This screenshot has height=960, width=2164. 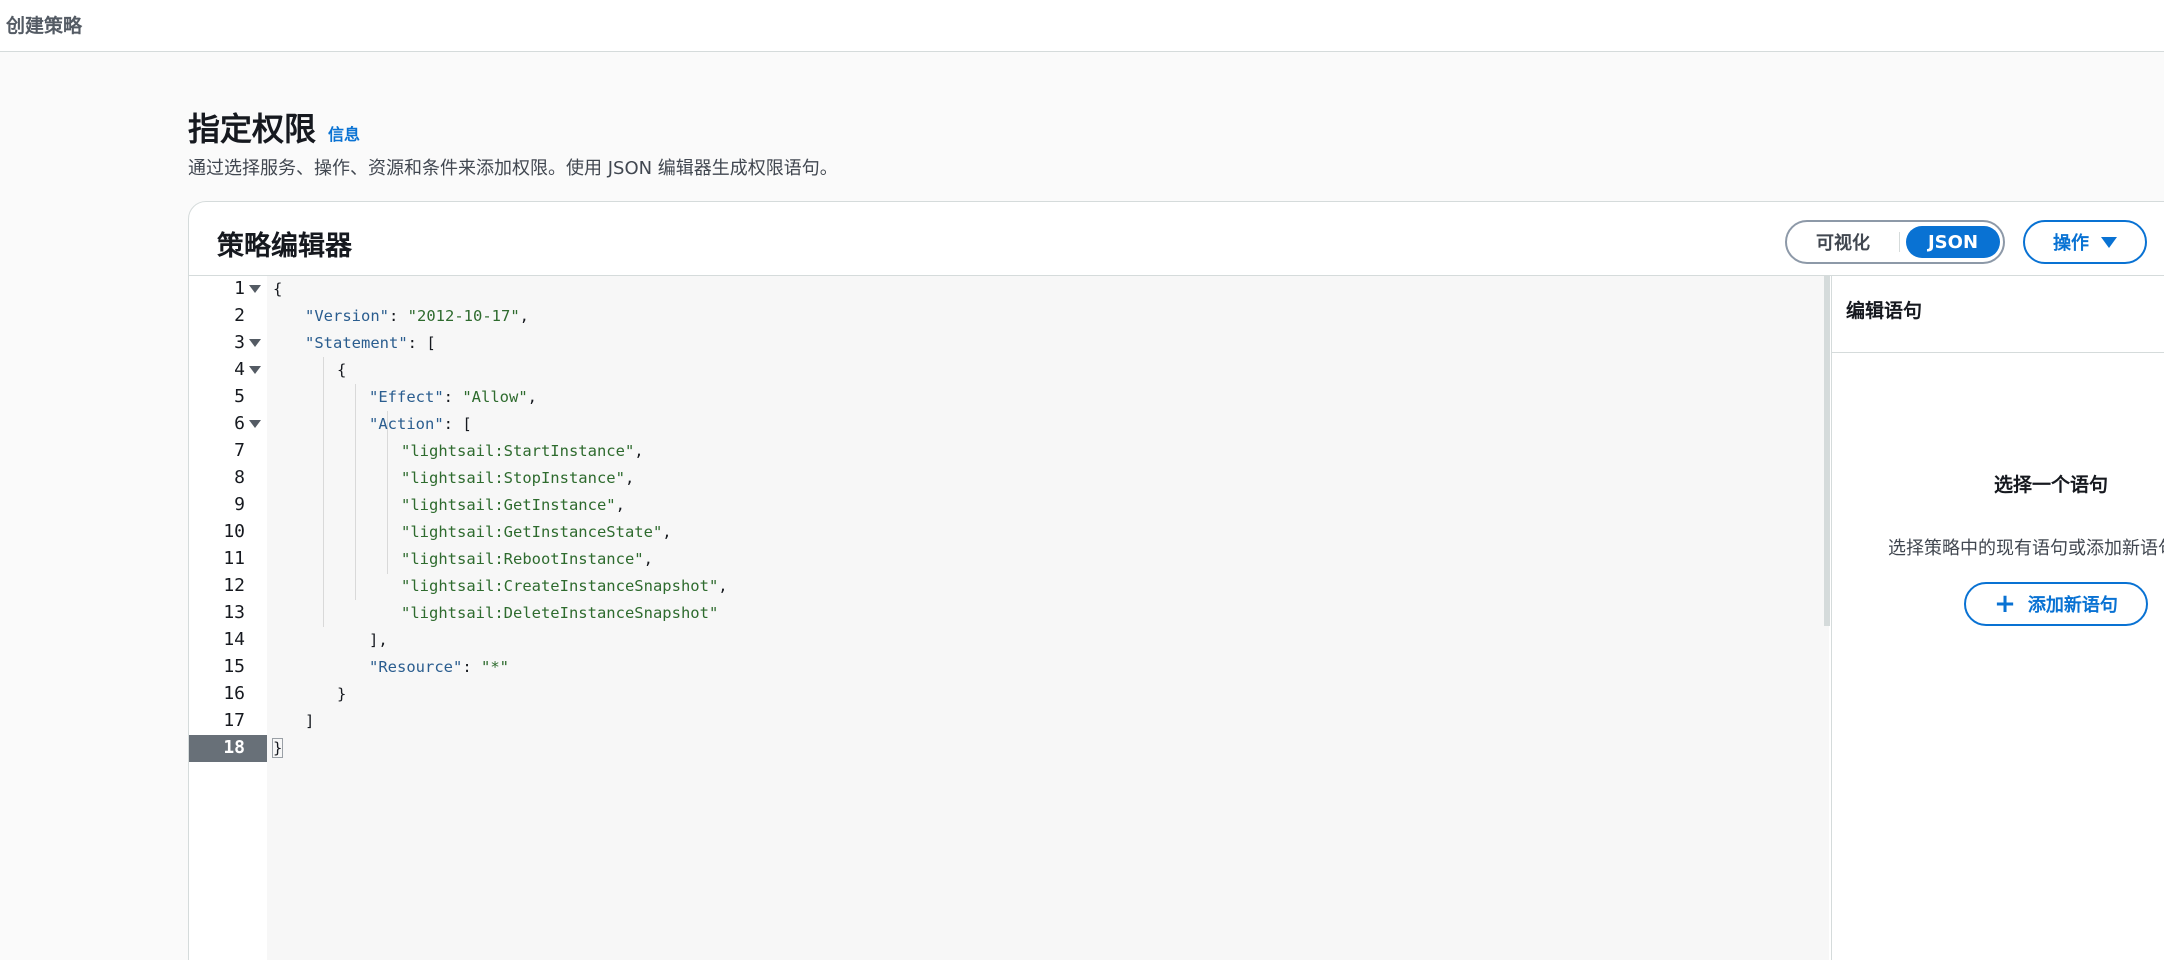 What do you see at coordinates (518, 451) in the screenshot?
I see `json-string: "lightsail:StartInstance"` at bounding box center [518, 451].